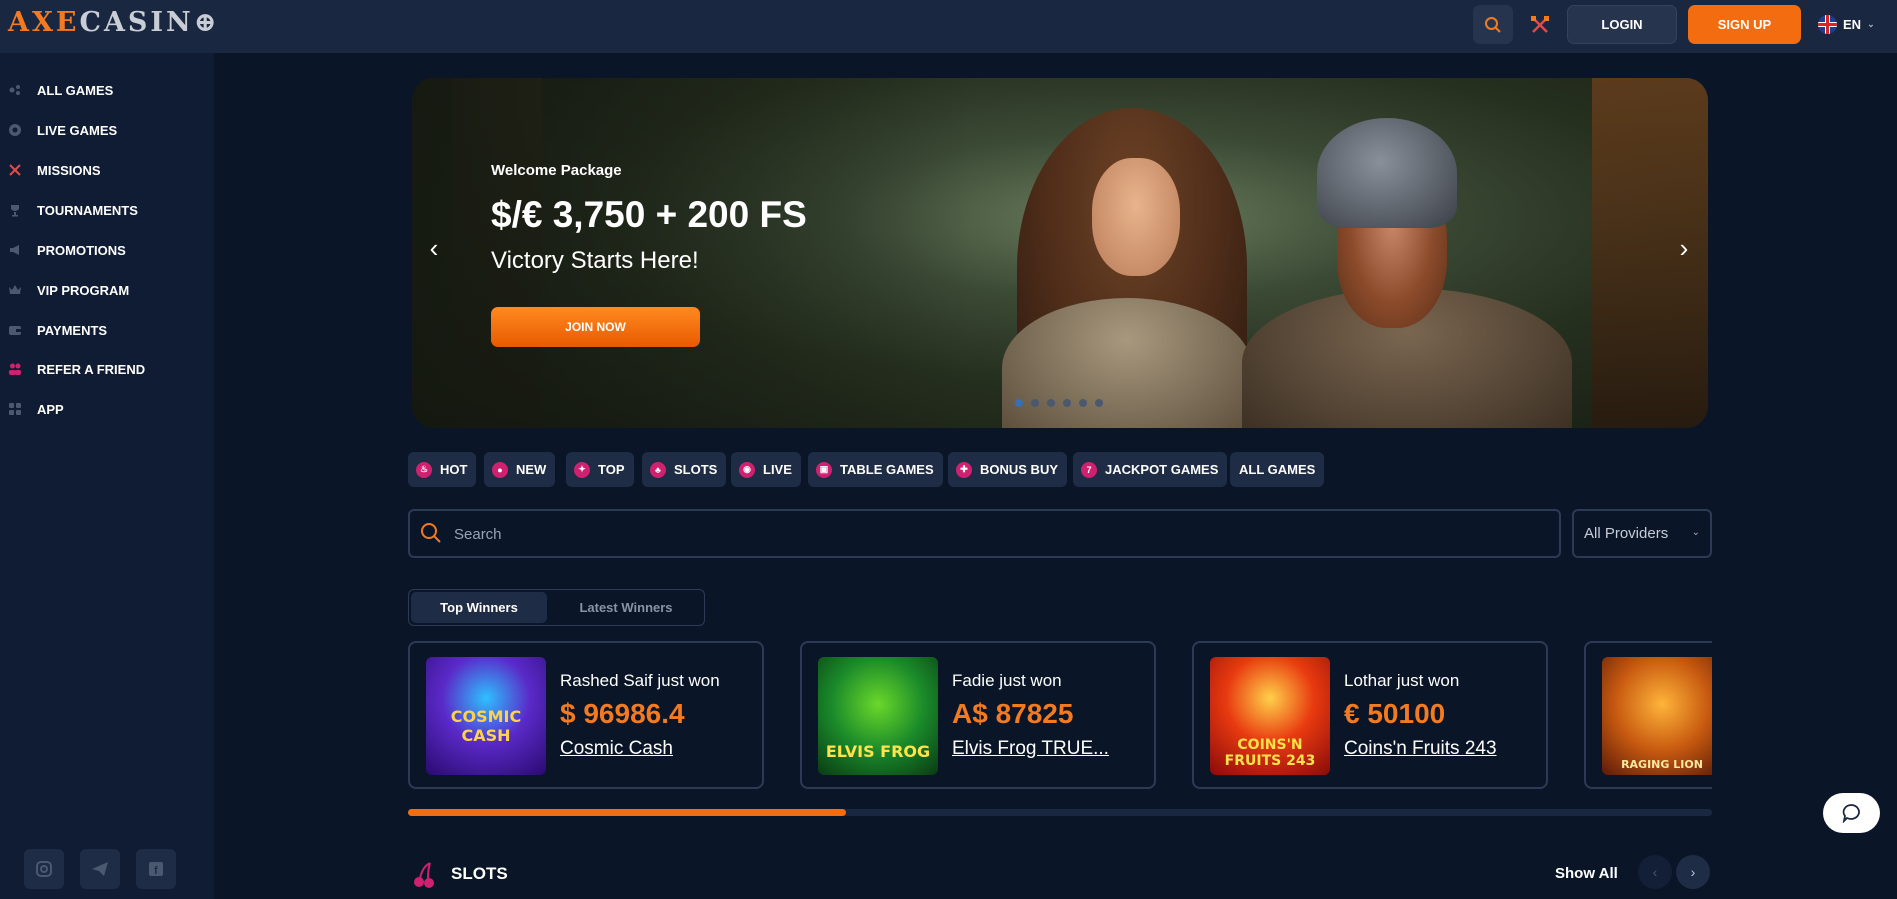 The height and width of the screenshot is (899, 1897). I want to click on show-all-link: Show All, so click(1586, 873).